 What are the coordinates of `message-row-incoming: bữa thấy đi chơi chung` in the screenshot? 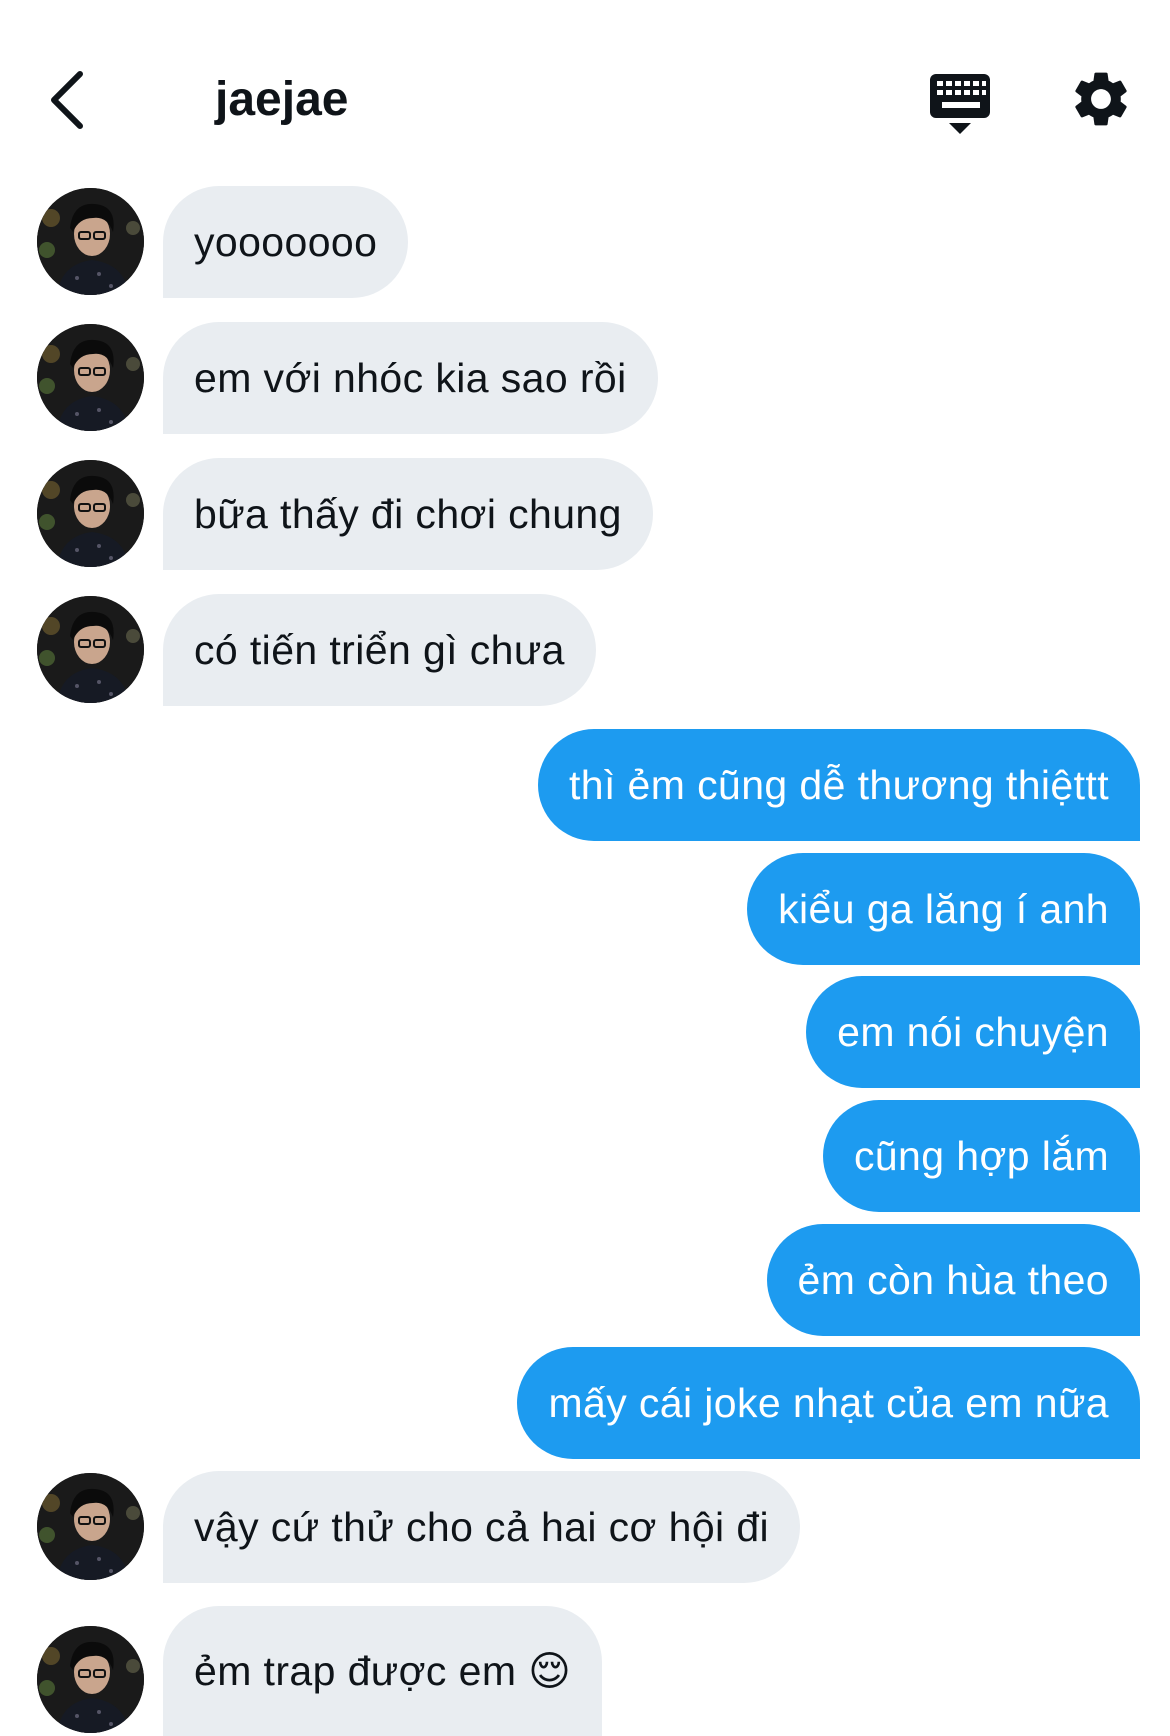 It's located at (585, 514).